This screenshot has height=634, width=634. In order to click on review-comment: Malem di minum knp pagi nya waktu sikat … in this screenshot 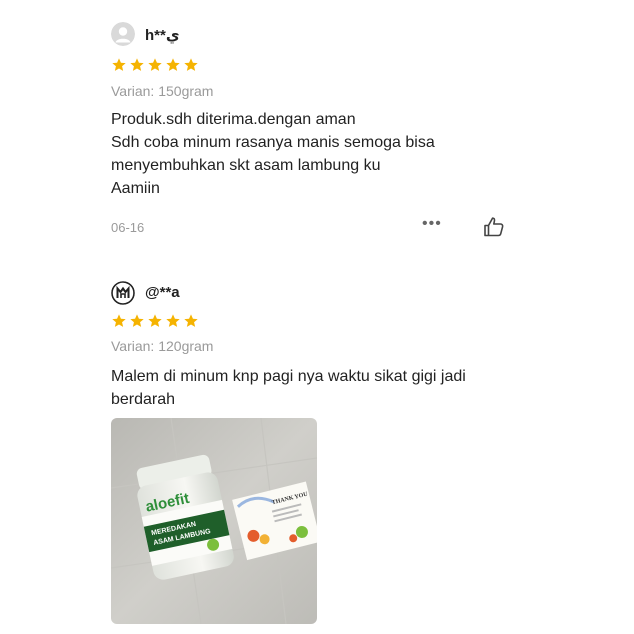, I will do `click(288, 388)`.